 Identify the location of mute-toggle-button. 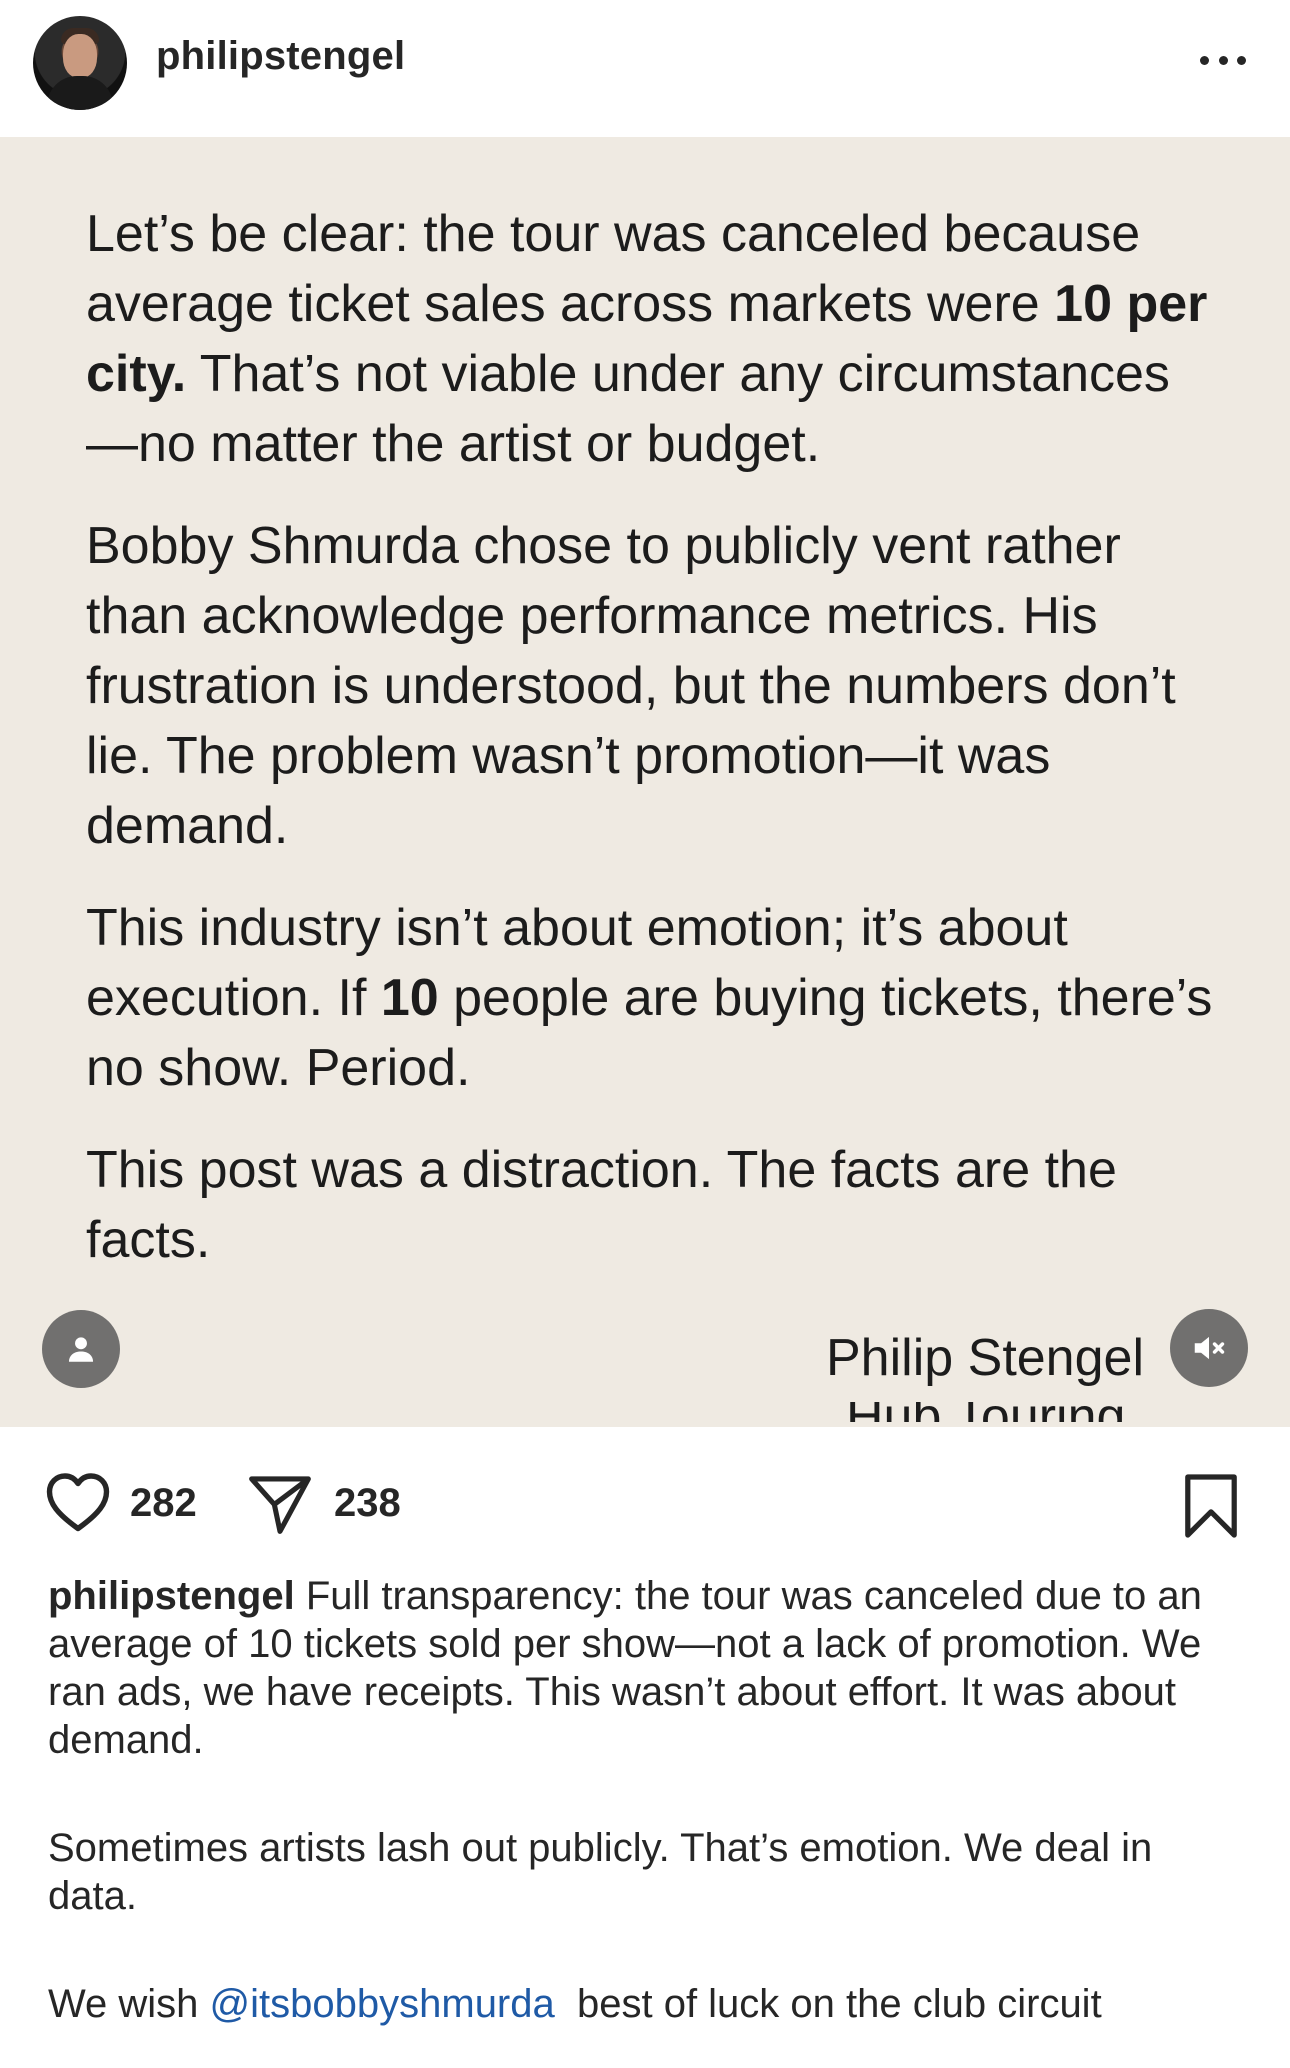
(1209, 1348).